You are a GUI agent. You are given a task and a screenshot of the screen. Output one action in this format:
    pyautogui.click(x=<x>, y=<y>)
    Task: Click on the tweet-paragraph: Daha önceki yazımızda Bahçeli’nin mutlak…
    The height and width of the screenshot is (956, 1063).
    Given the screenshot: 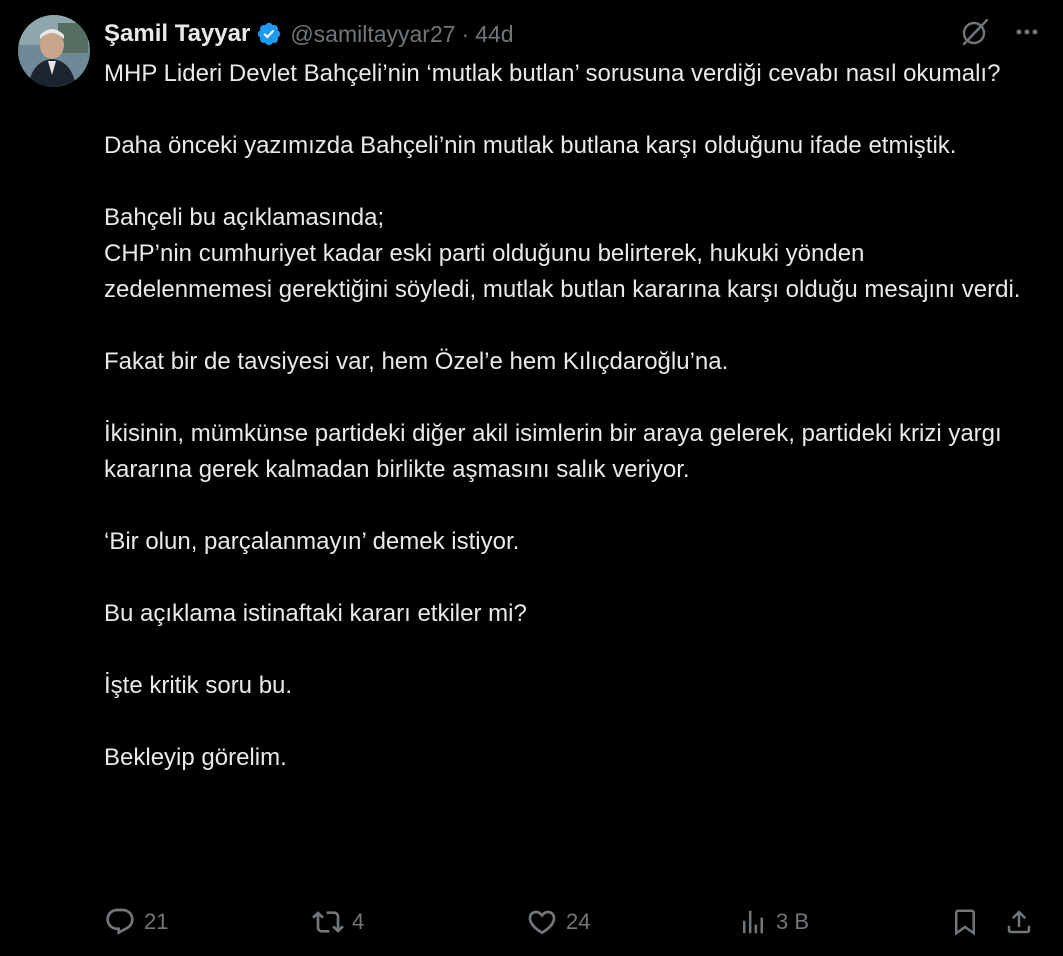 What is the action you would take?
    pyautogui.click(x=530, y=145)
    